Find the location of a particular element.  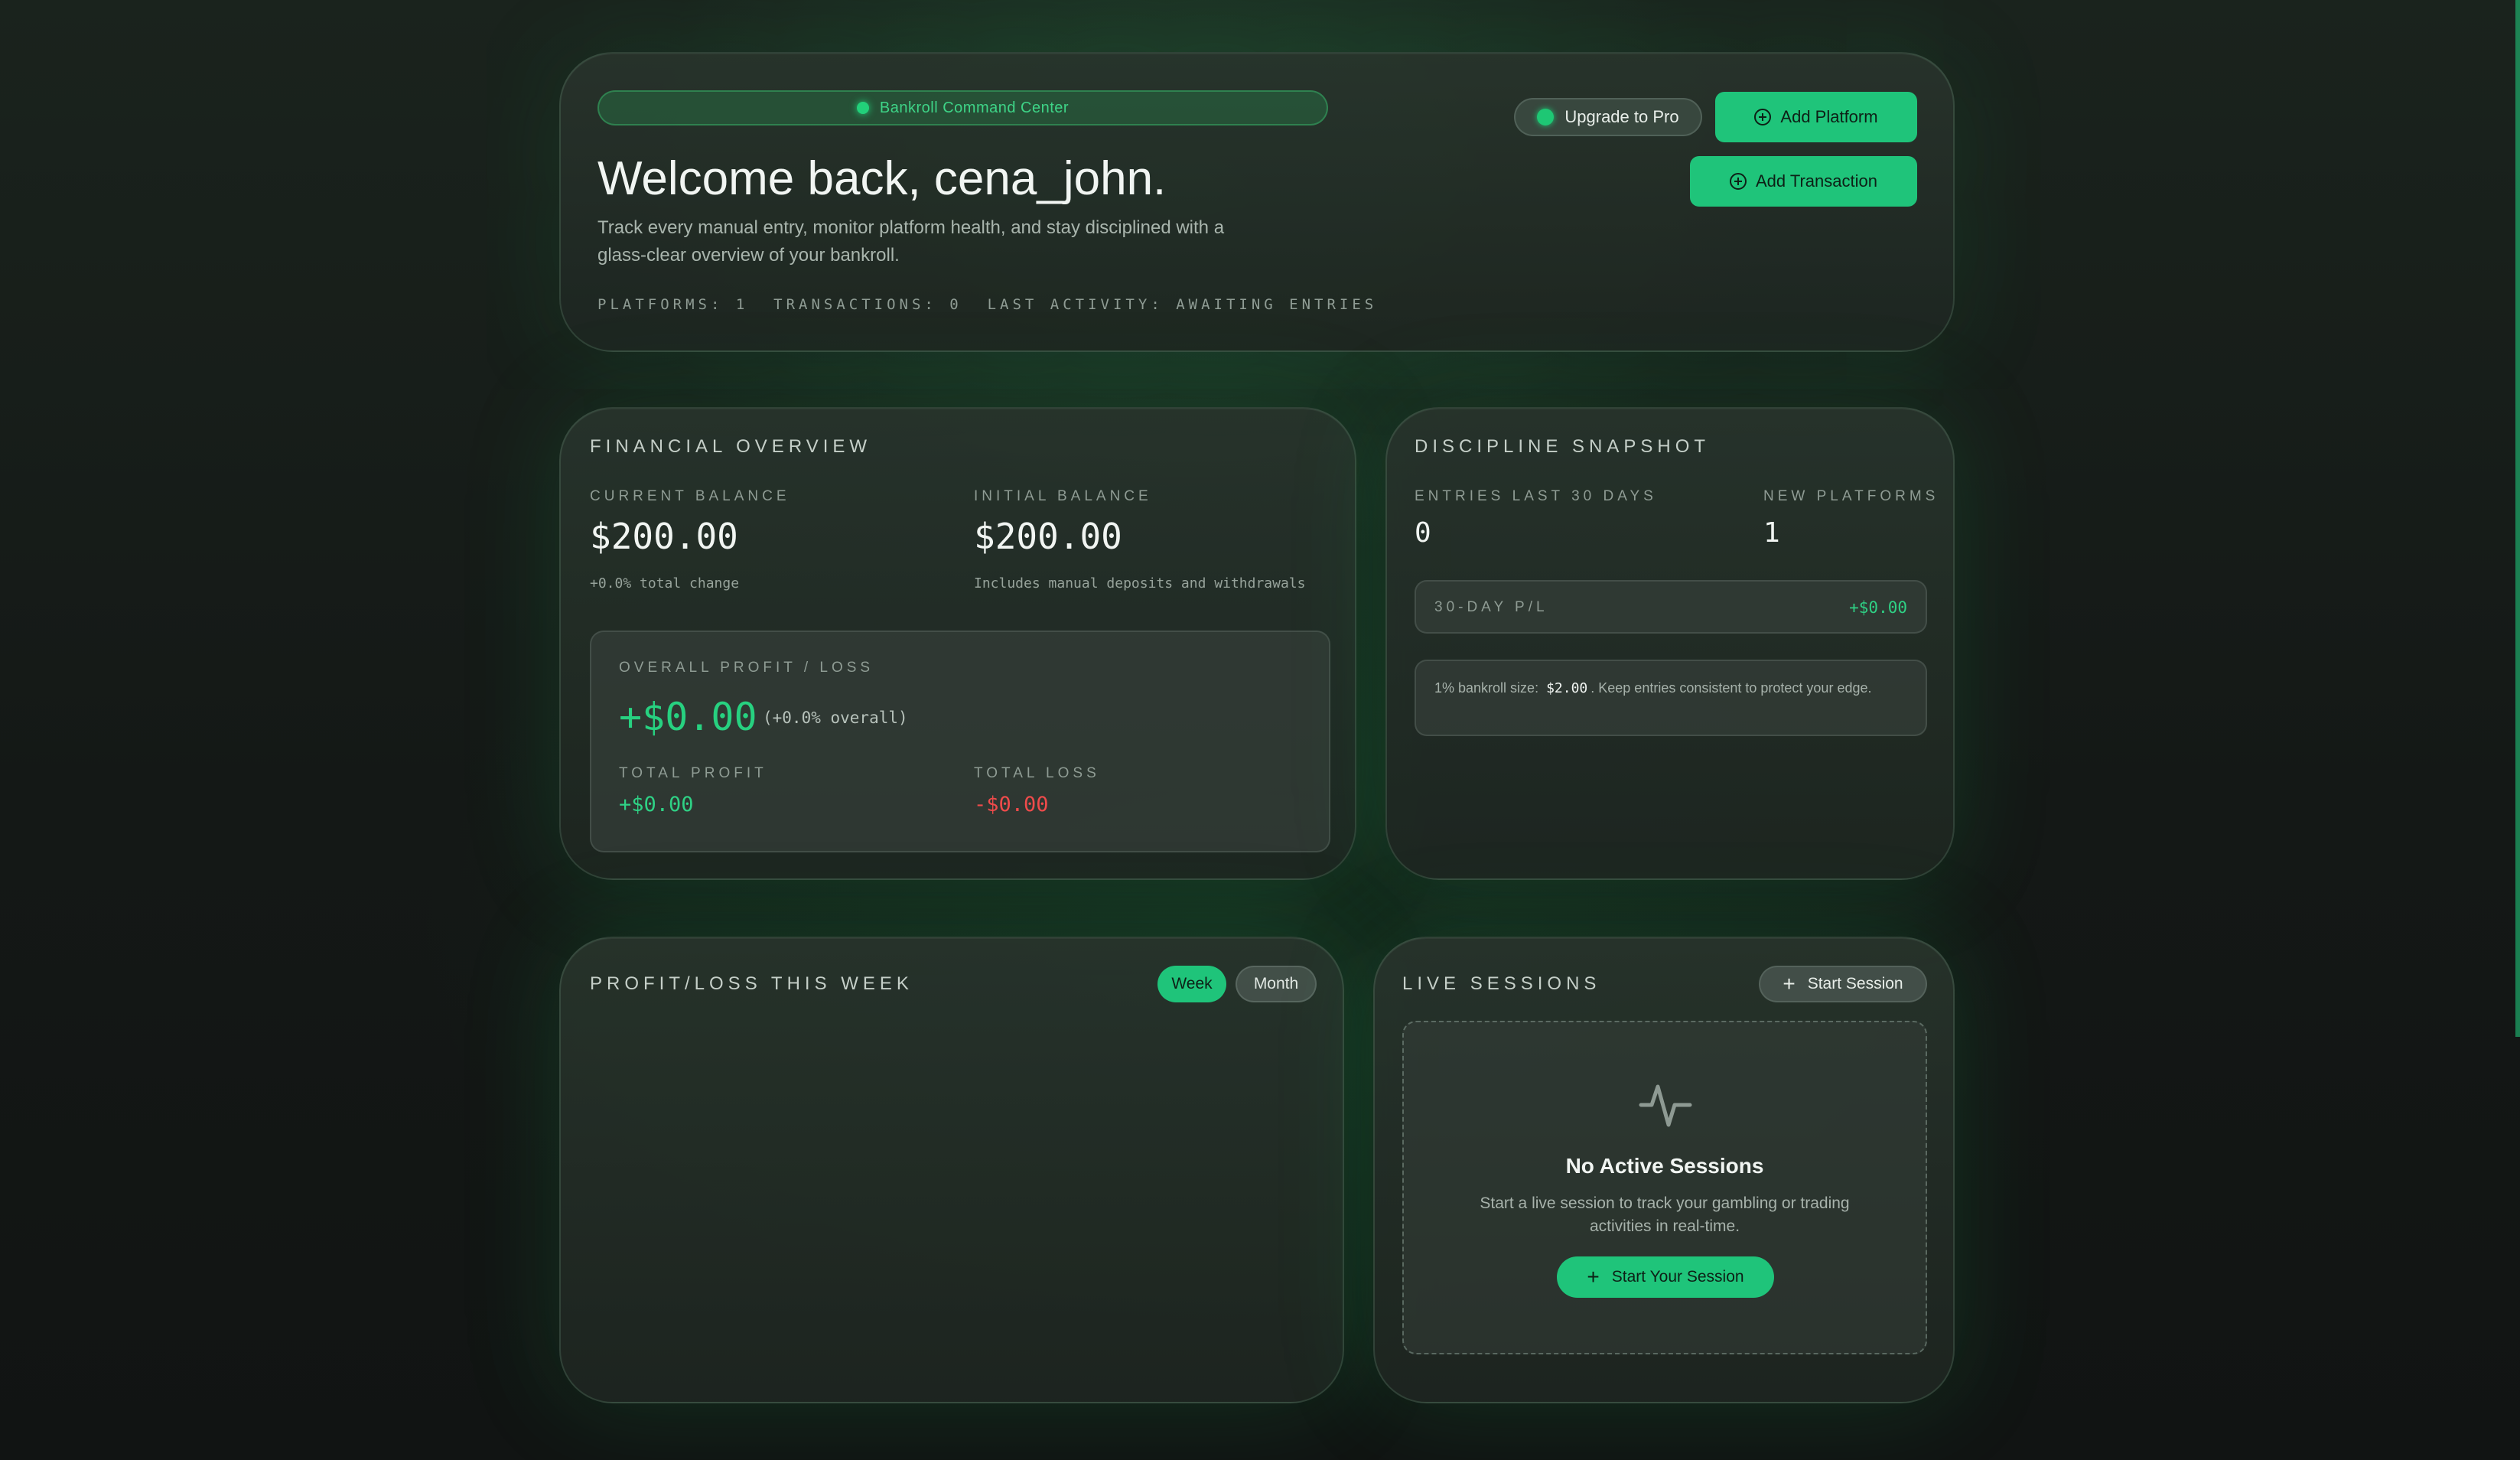

pro-dot-icon is located at coordinates (1546, 117).